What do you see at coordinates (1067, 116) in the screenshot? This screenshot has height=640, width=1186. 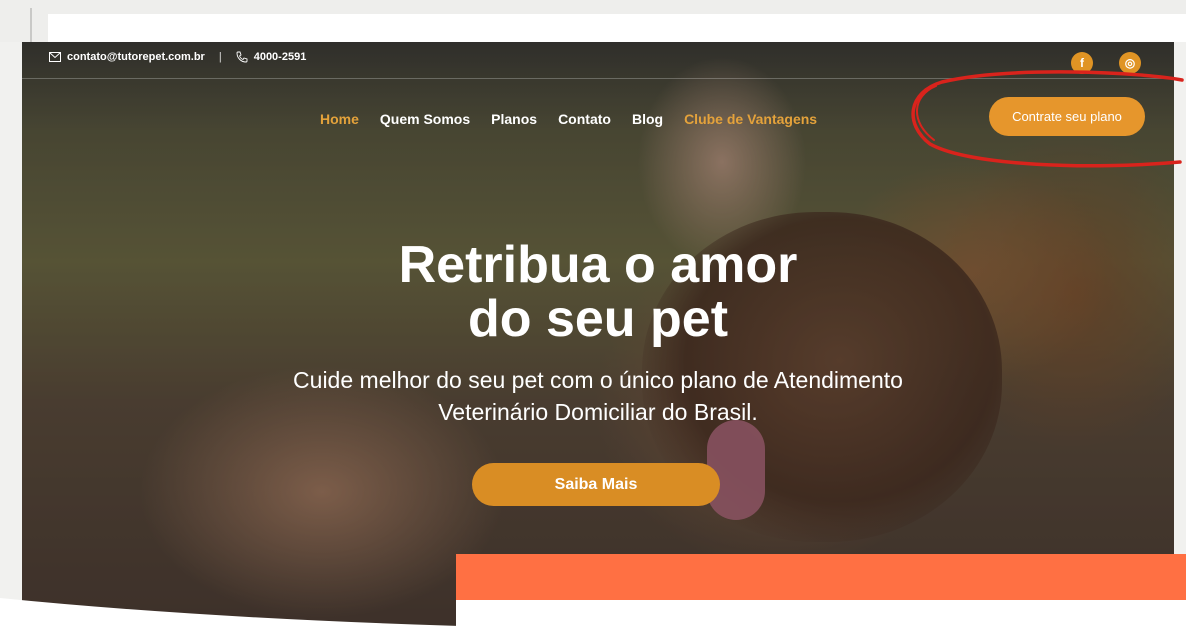 I see `hire-plan-button: Contrate seu plano` at bounding box center [1067, 116].